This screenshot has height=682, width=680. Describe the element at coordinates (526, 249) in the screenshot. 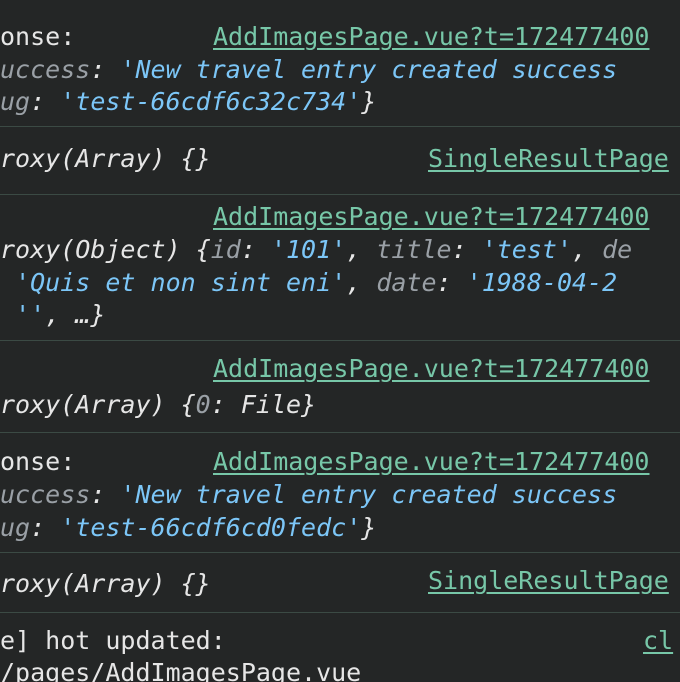

I see `log-token: 'test'` at that location.